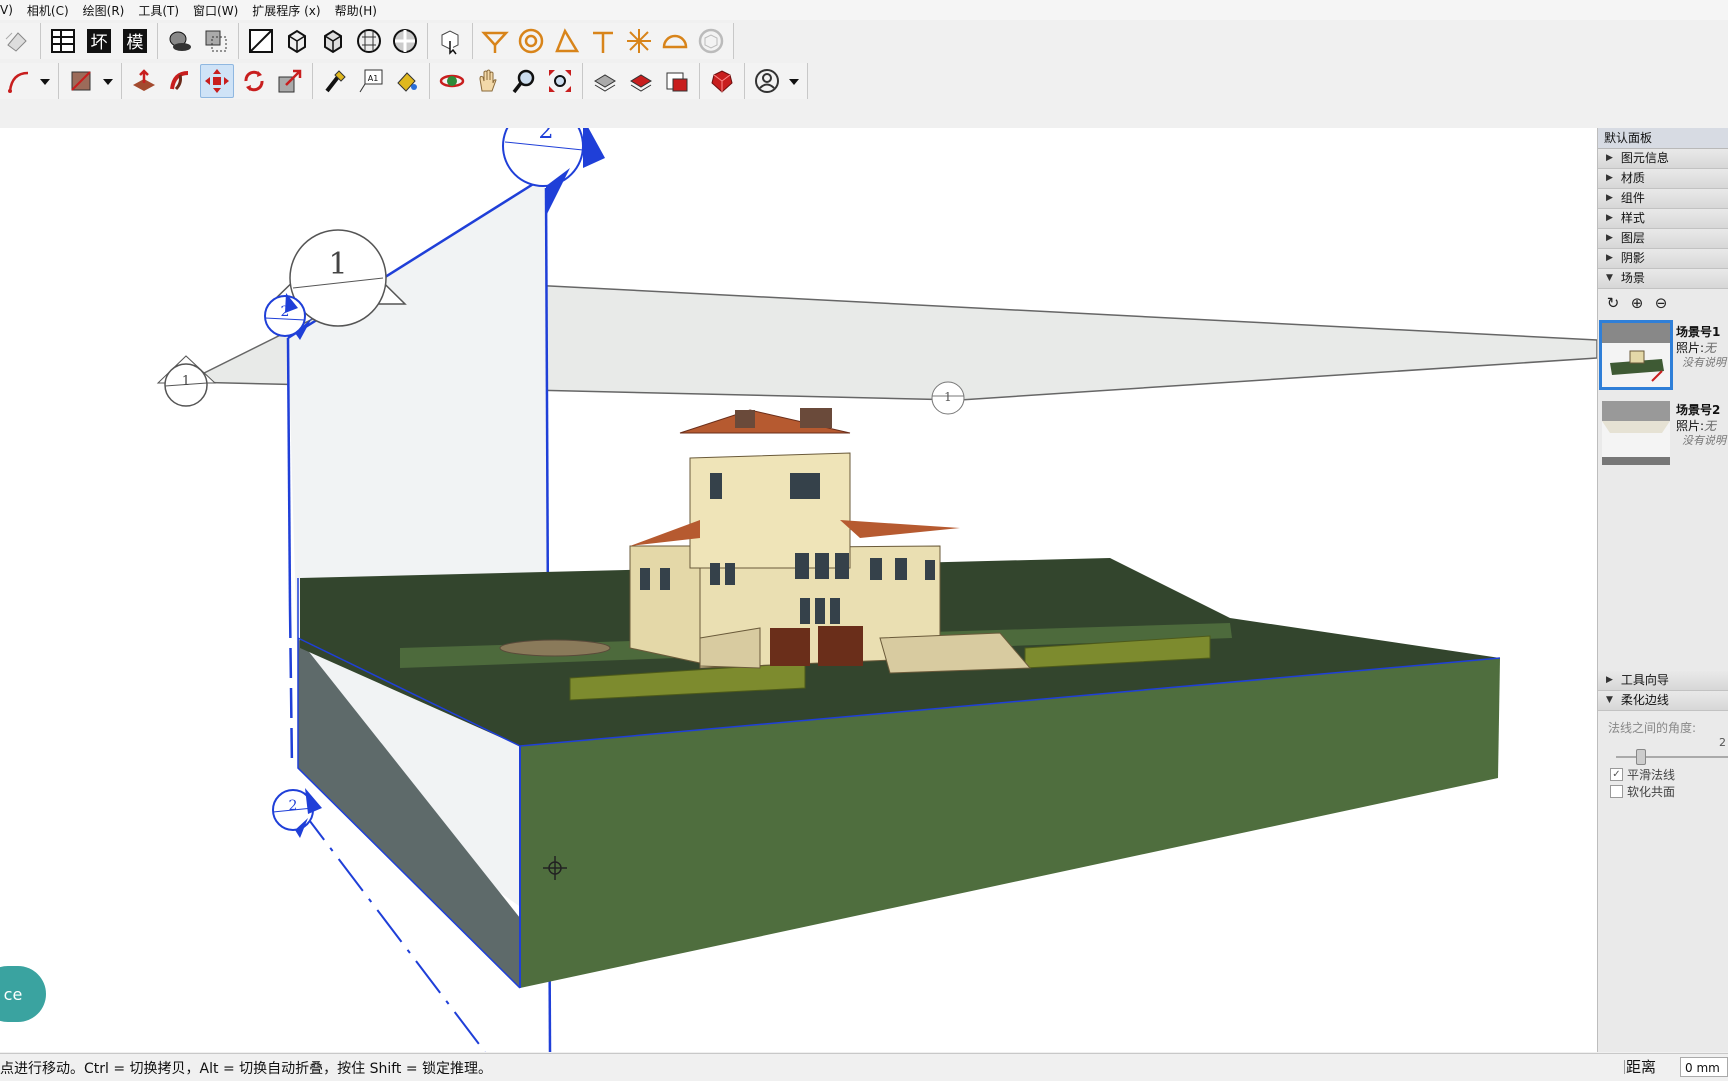 This screenshot has height=1081, width=1728. Describe the element at coordinates (1663, 279) in the screenshot. I see `panel-section-scenes: ▼ 场景` at that location.